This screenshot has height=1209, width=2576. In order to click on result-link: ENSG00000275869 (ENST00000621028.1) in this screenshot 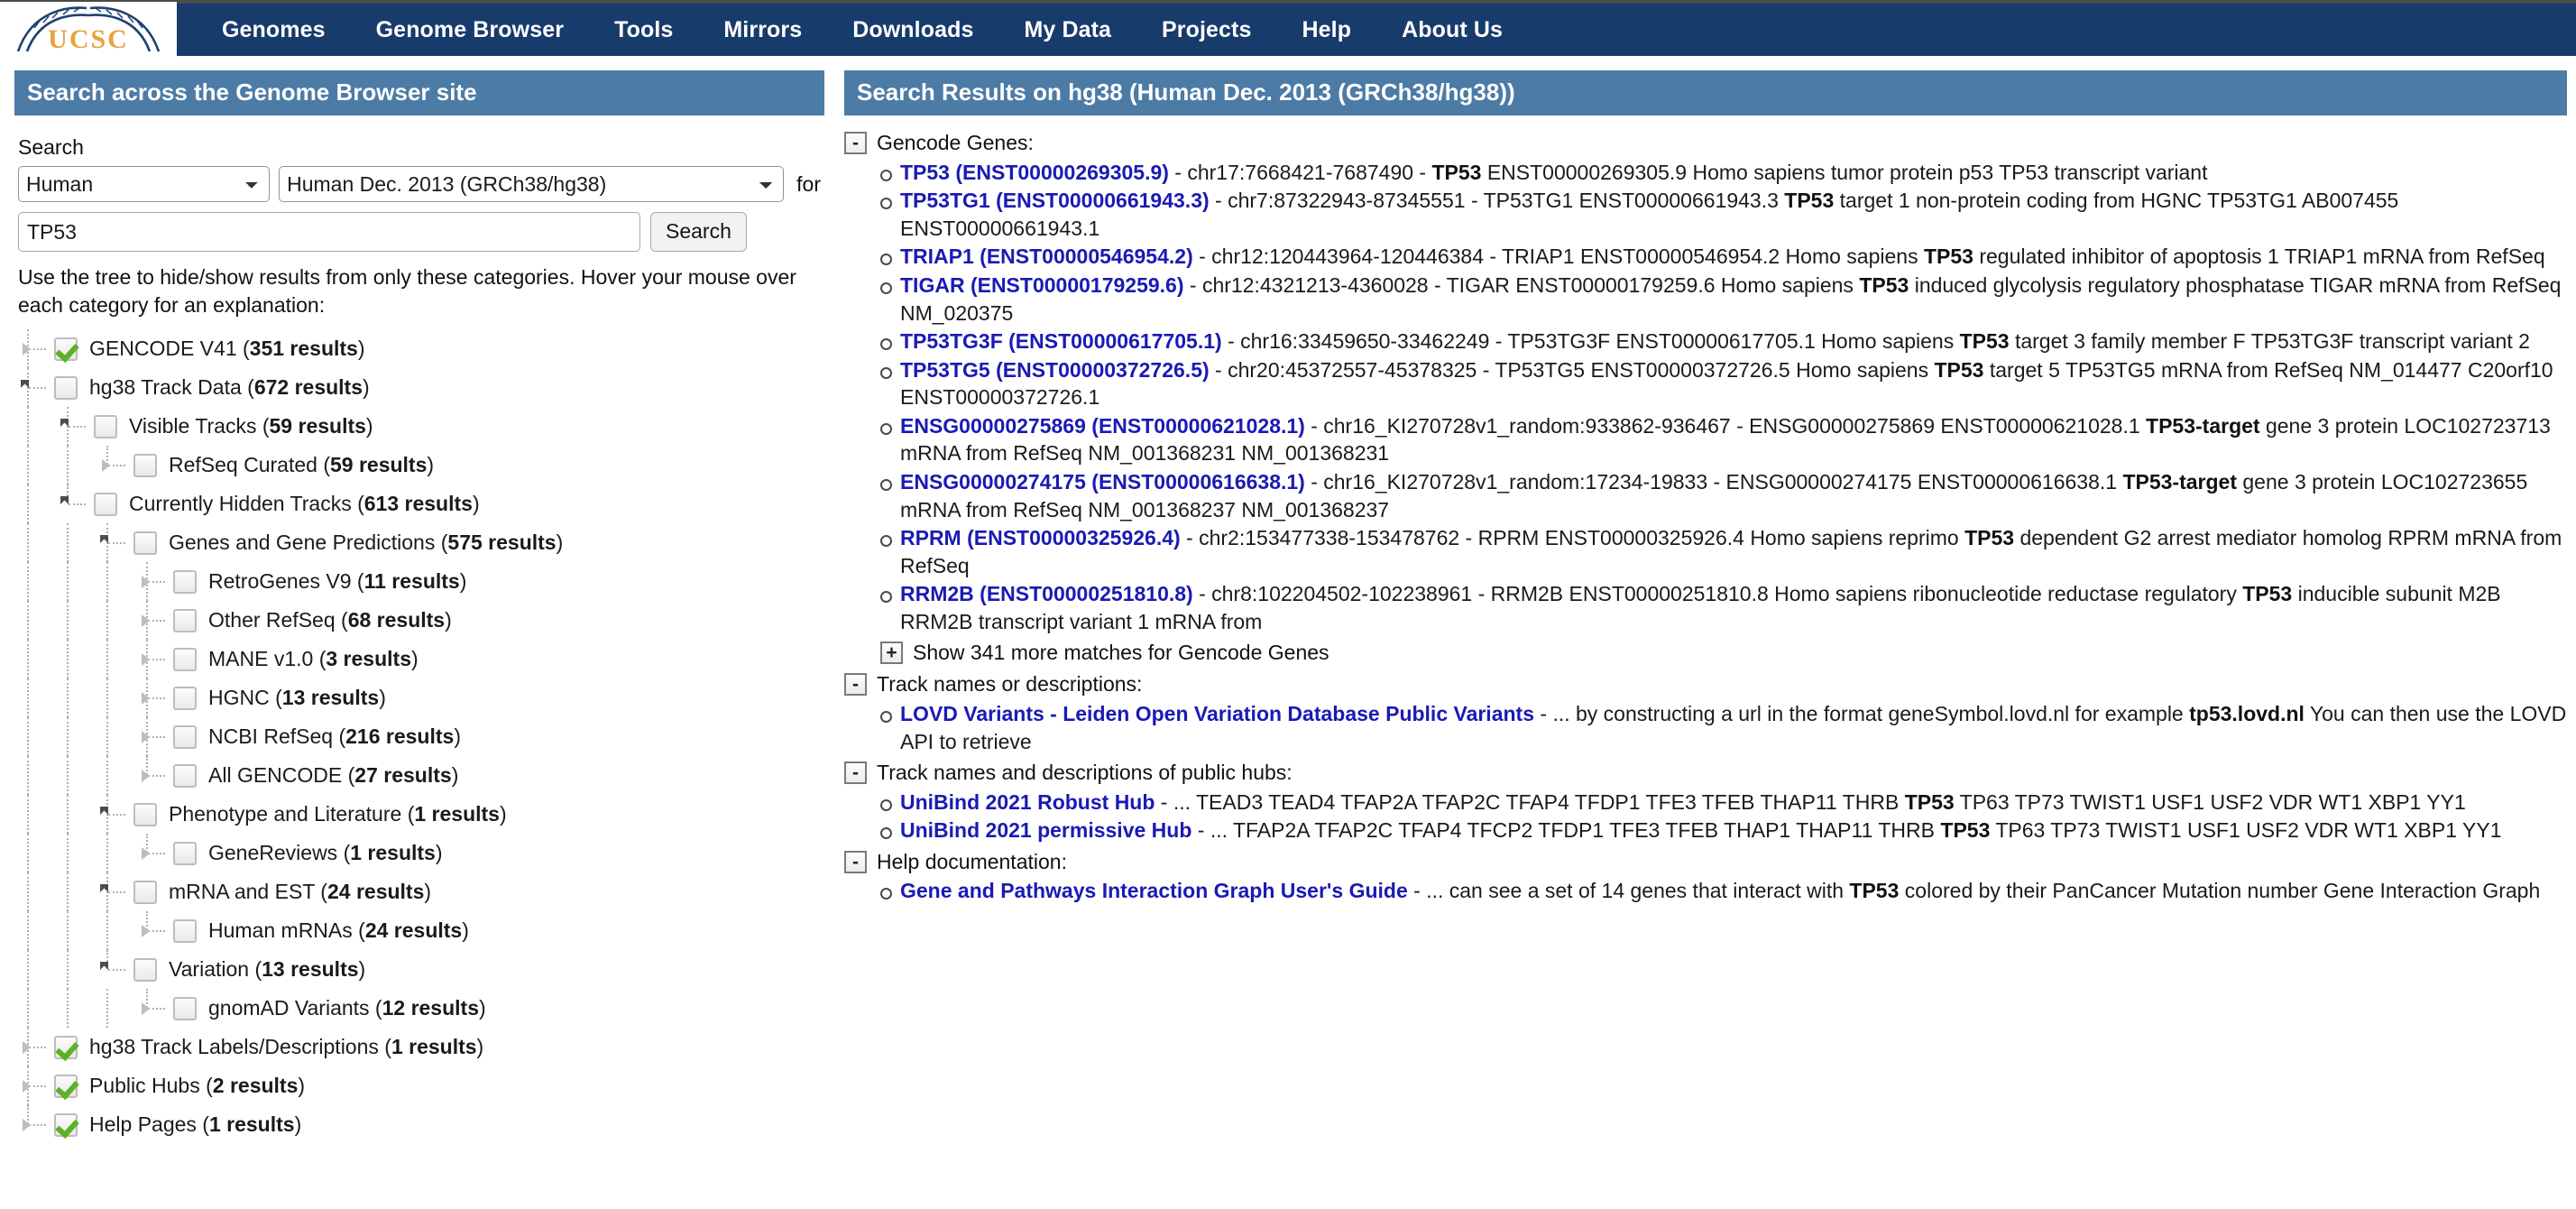, I will do `click(1103, 426)`.